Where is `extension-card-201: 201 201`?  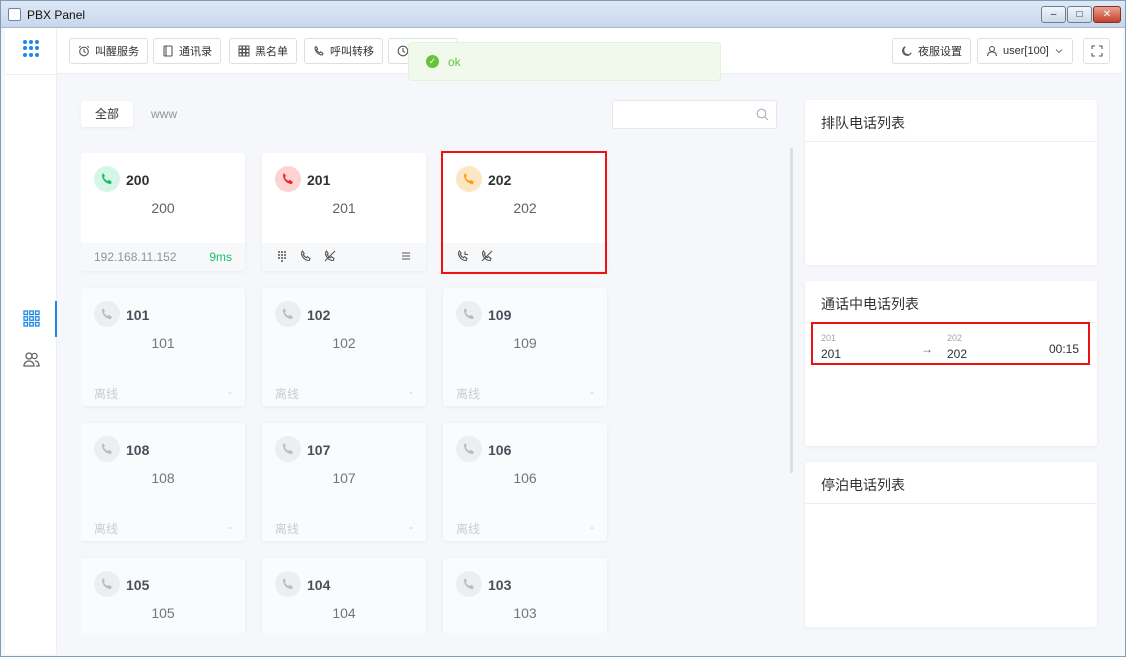 extension-card-201: 201 201 is located at coordinates (344, 212).